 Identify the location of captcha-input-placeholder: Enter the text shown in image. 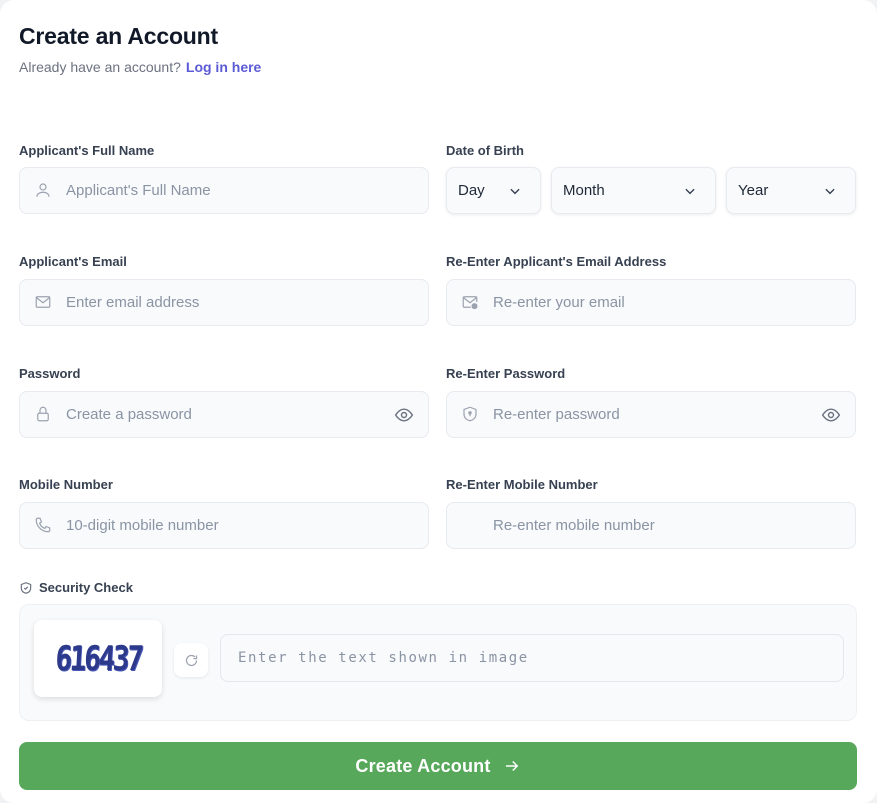
(383, 658).